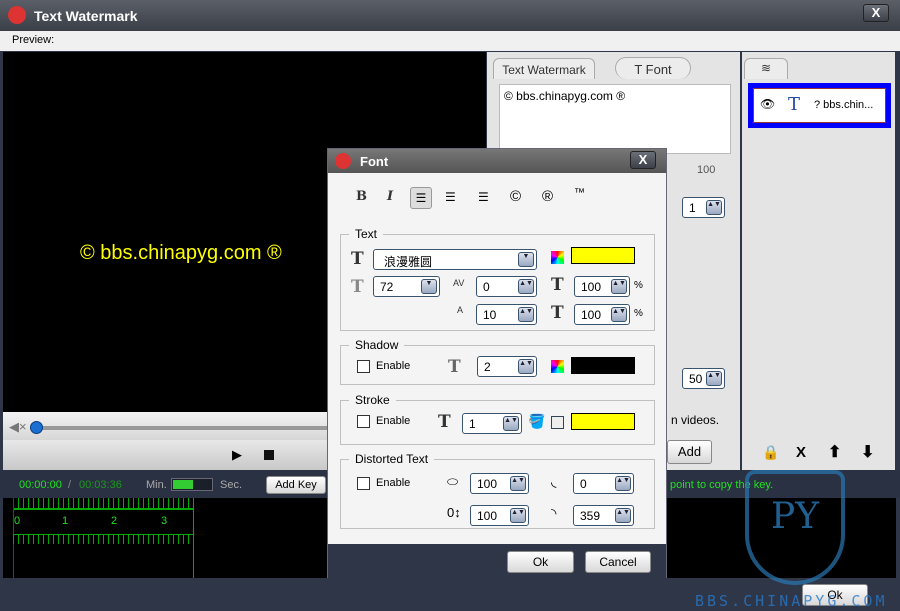 This screenshot has height=611, width=900. What do you see at coordinates (453, 481) in the screenshot?
I see `horizontal-distort-icon: ⬭` at bounding box center [453, 481].